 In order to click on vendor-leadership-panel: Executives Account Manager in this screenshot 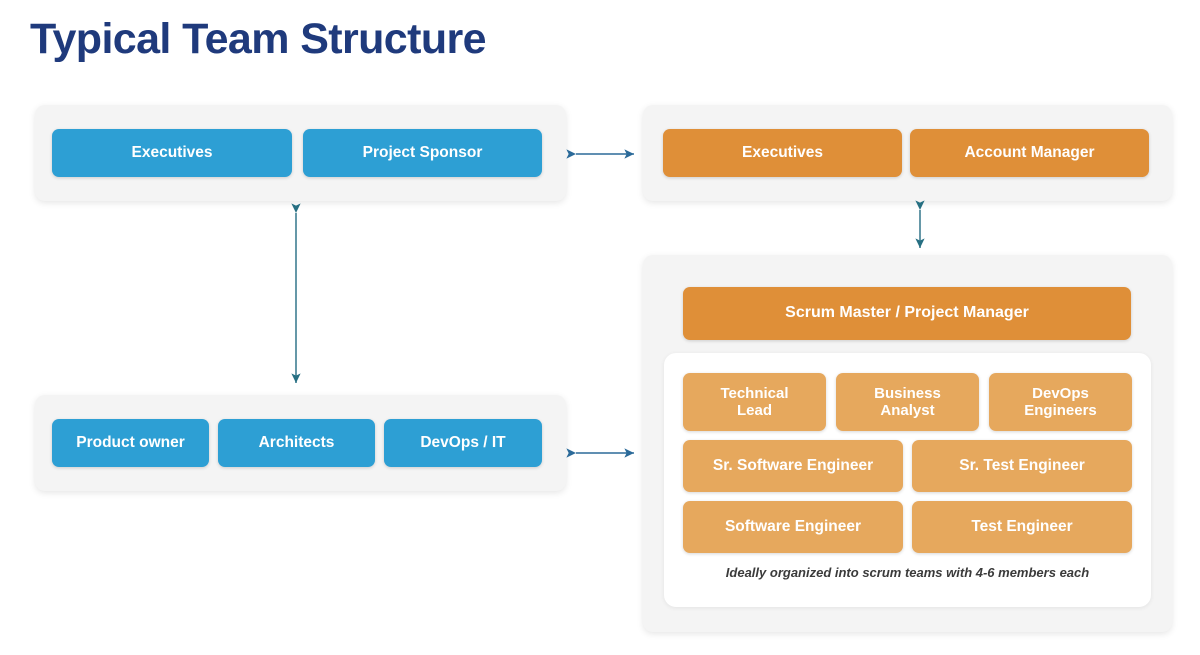, I will do `click(907, 153)`.